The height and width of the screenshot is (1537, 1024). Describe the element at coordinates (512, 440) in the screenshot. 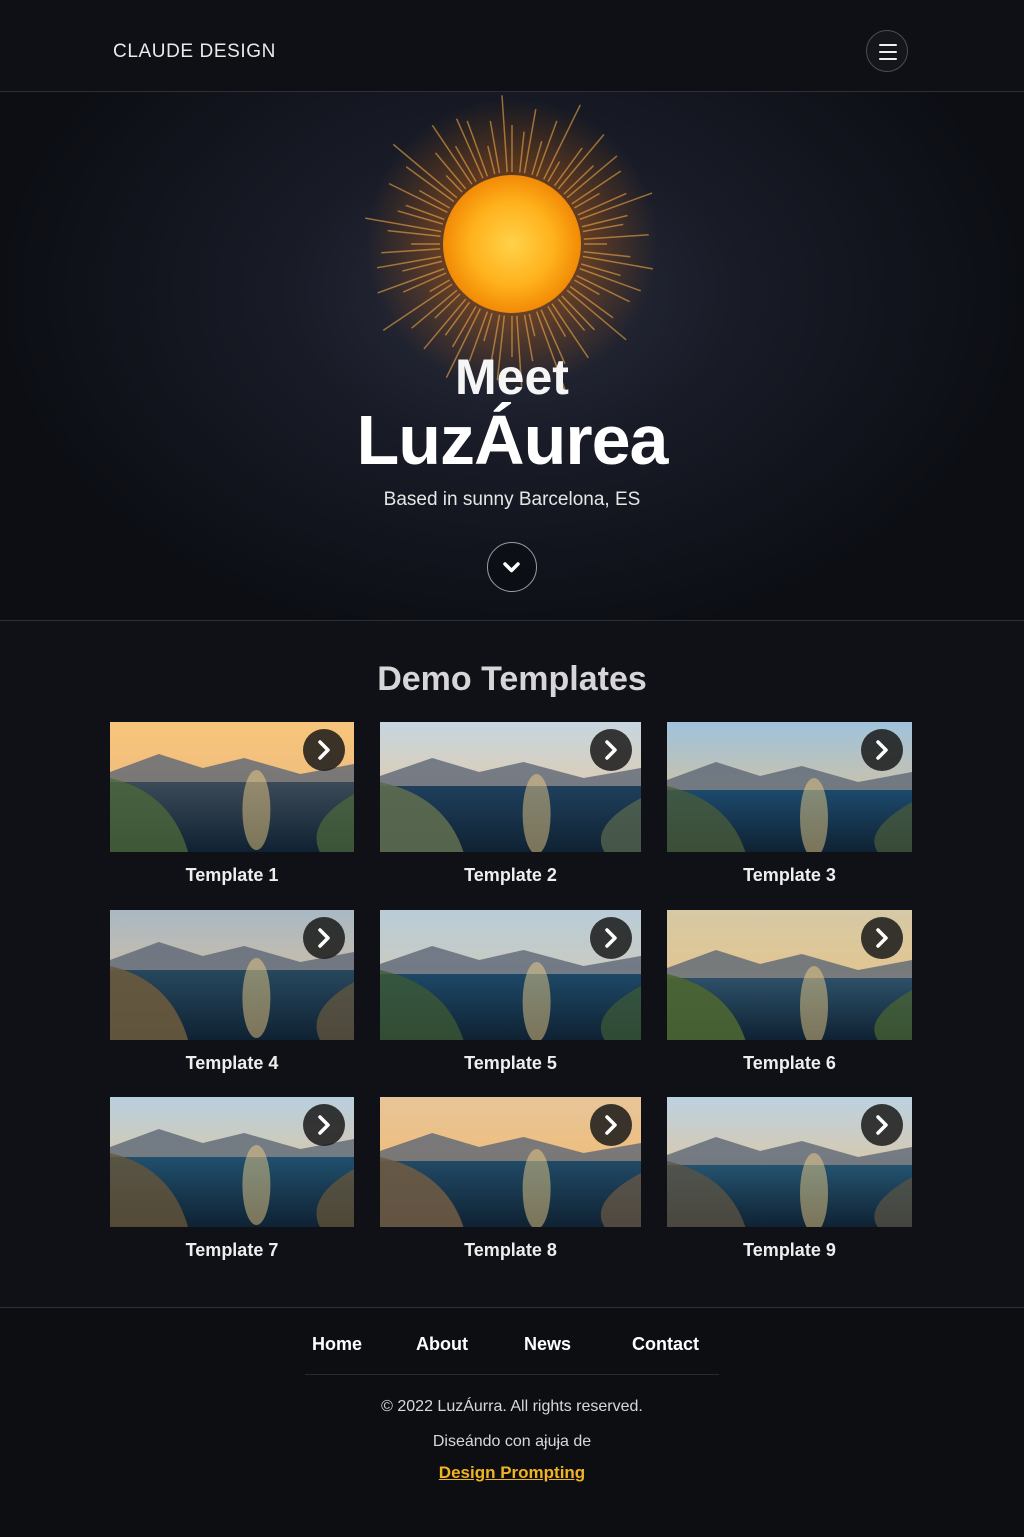

I see `hero-title: LuzÁurea` at that location.